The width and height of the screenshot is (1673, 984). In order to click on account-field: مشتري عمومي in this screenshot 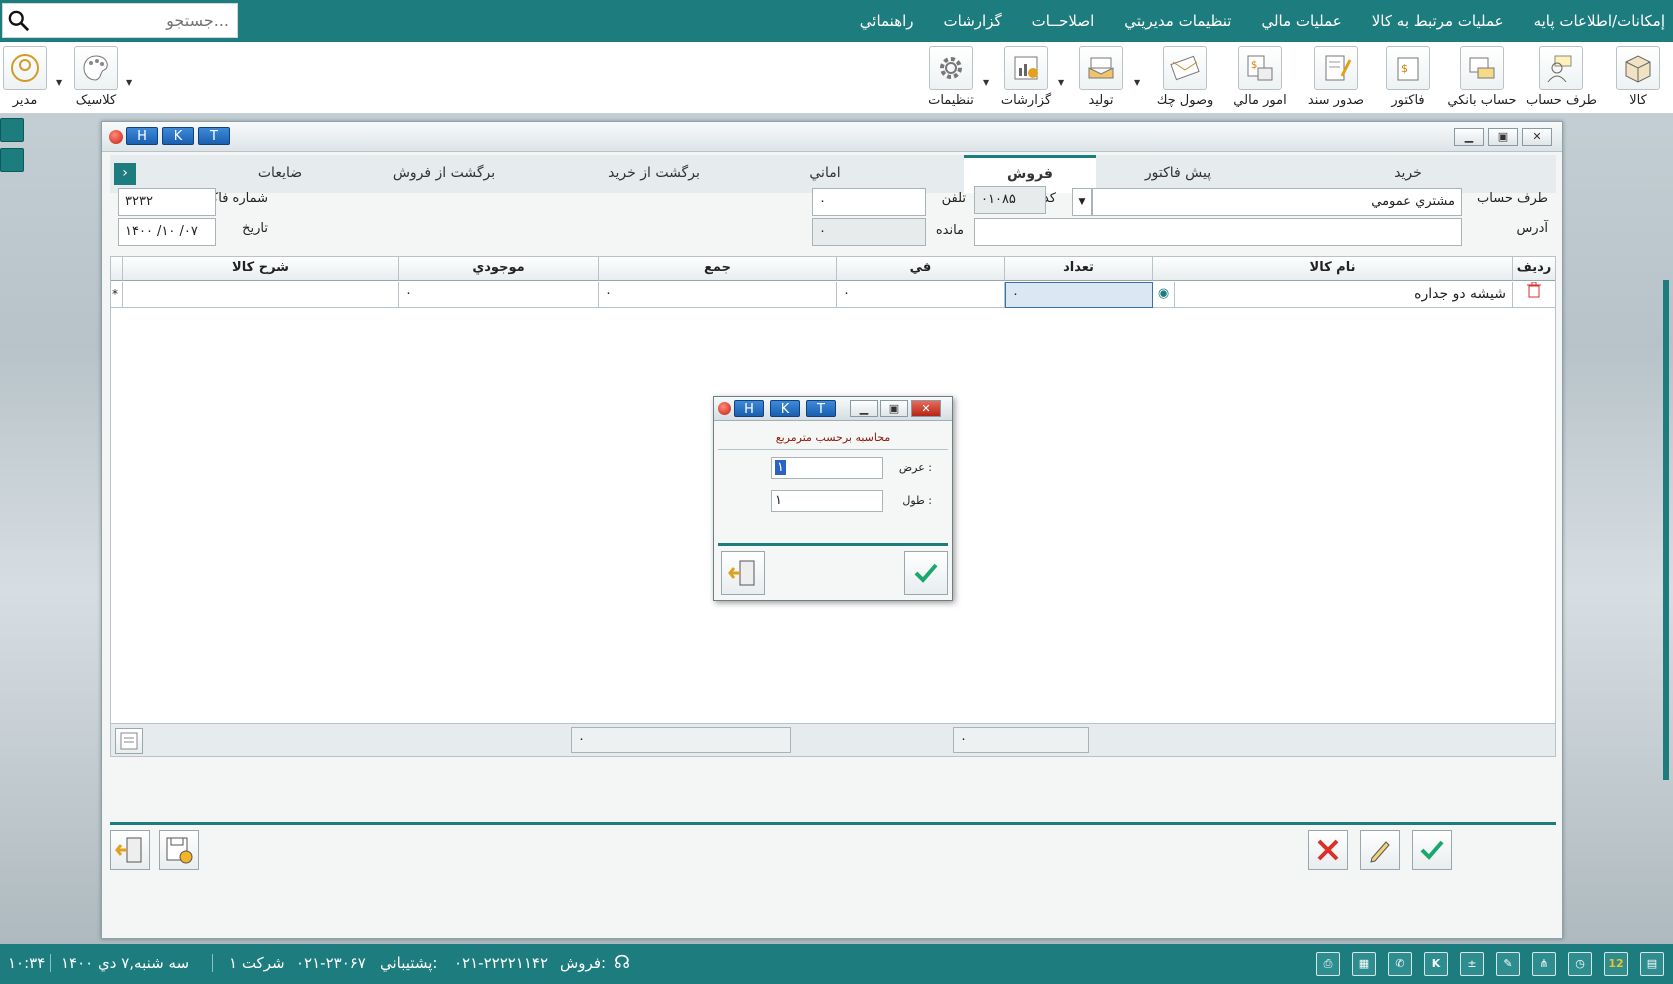, I will do `click(1277, 202)`.